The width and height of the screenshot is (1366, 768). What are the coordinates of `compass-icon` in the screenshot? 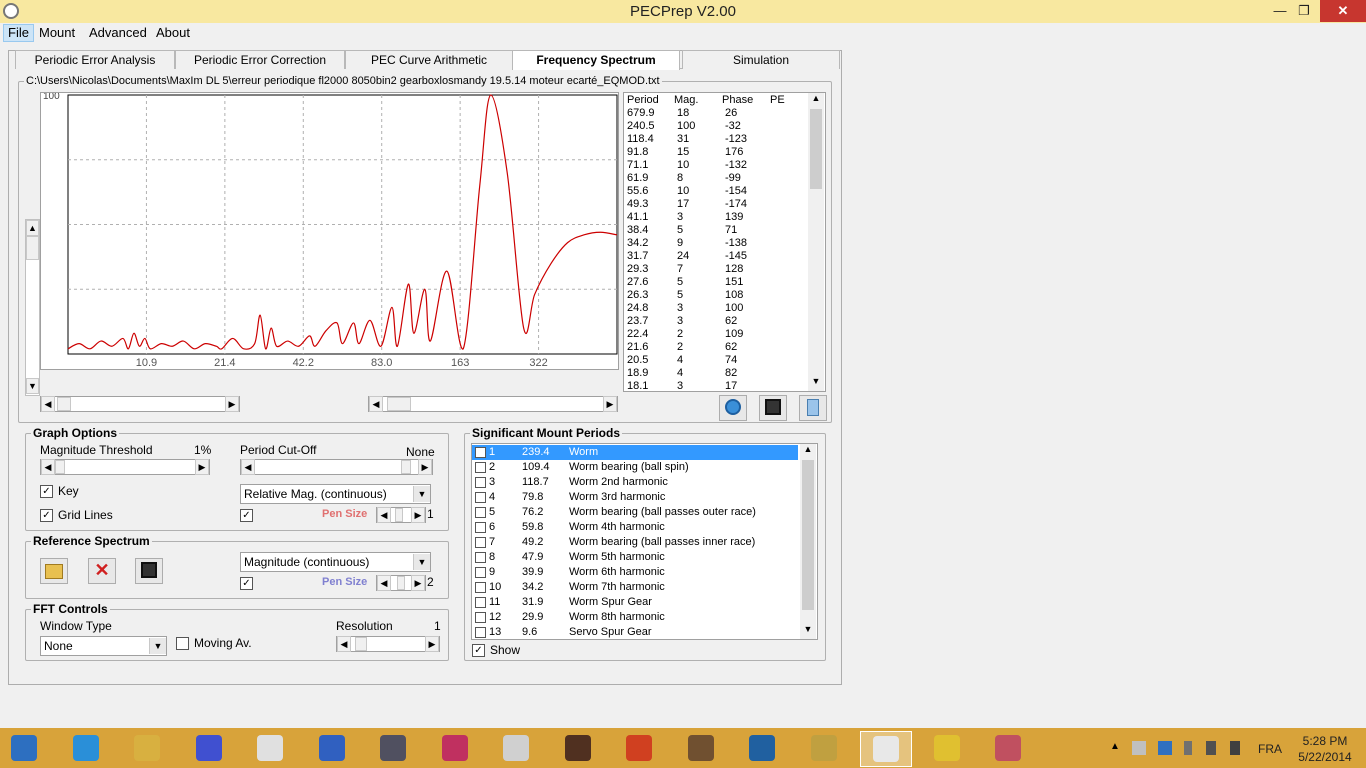 It's located at (824, 748).